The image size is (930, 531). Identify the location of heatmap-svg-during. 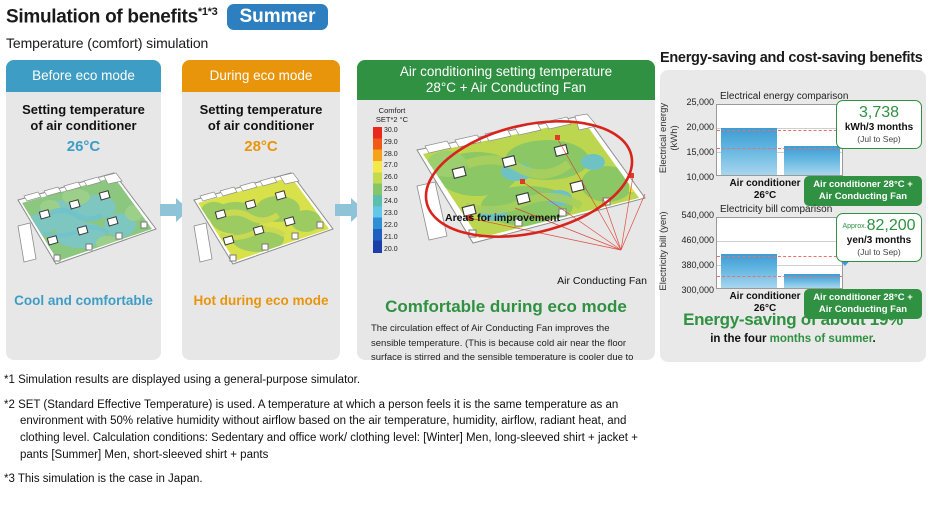
(263, 218).